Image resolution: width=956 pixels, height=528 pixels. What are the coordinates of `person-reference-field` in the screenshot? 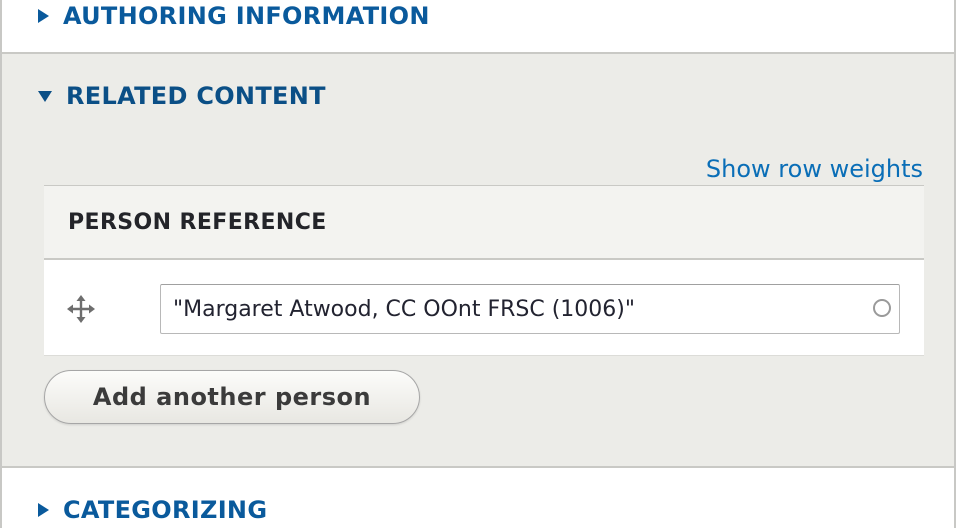 It's located at (530, 309).